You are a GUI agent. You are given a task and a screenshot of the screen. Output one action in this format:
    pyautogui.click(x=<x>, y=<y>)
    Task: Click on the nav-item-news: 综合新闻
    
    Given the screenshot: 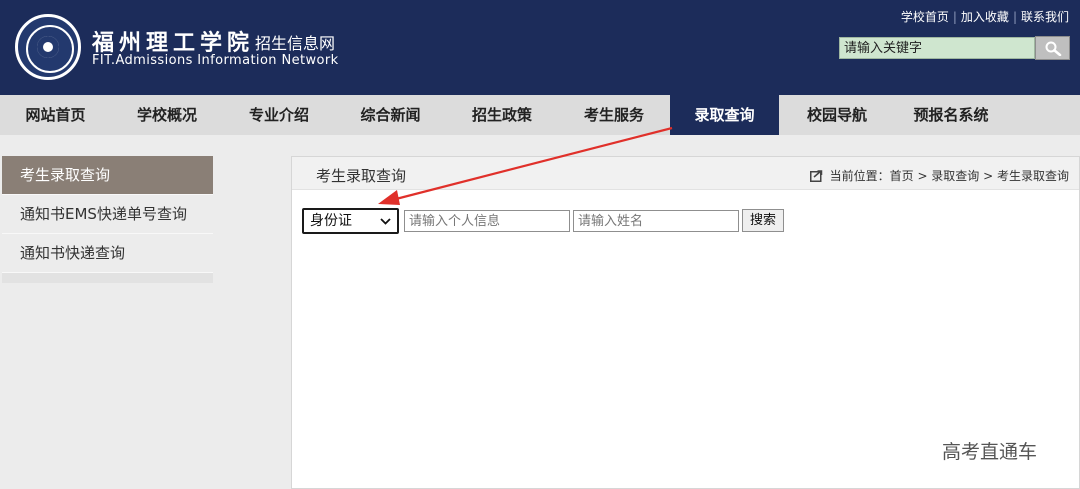 What is the action you would take?
    pyautogui.click(x=390, y=115)
    